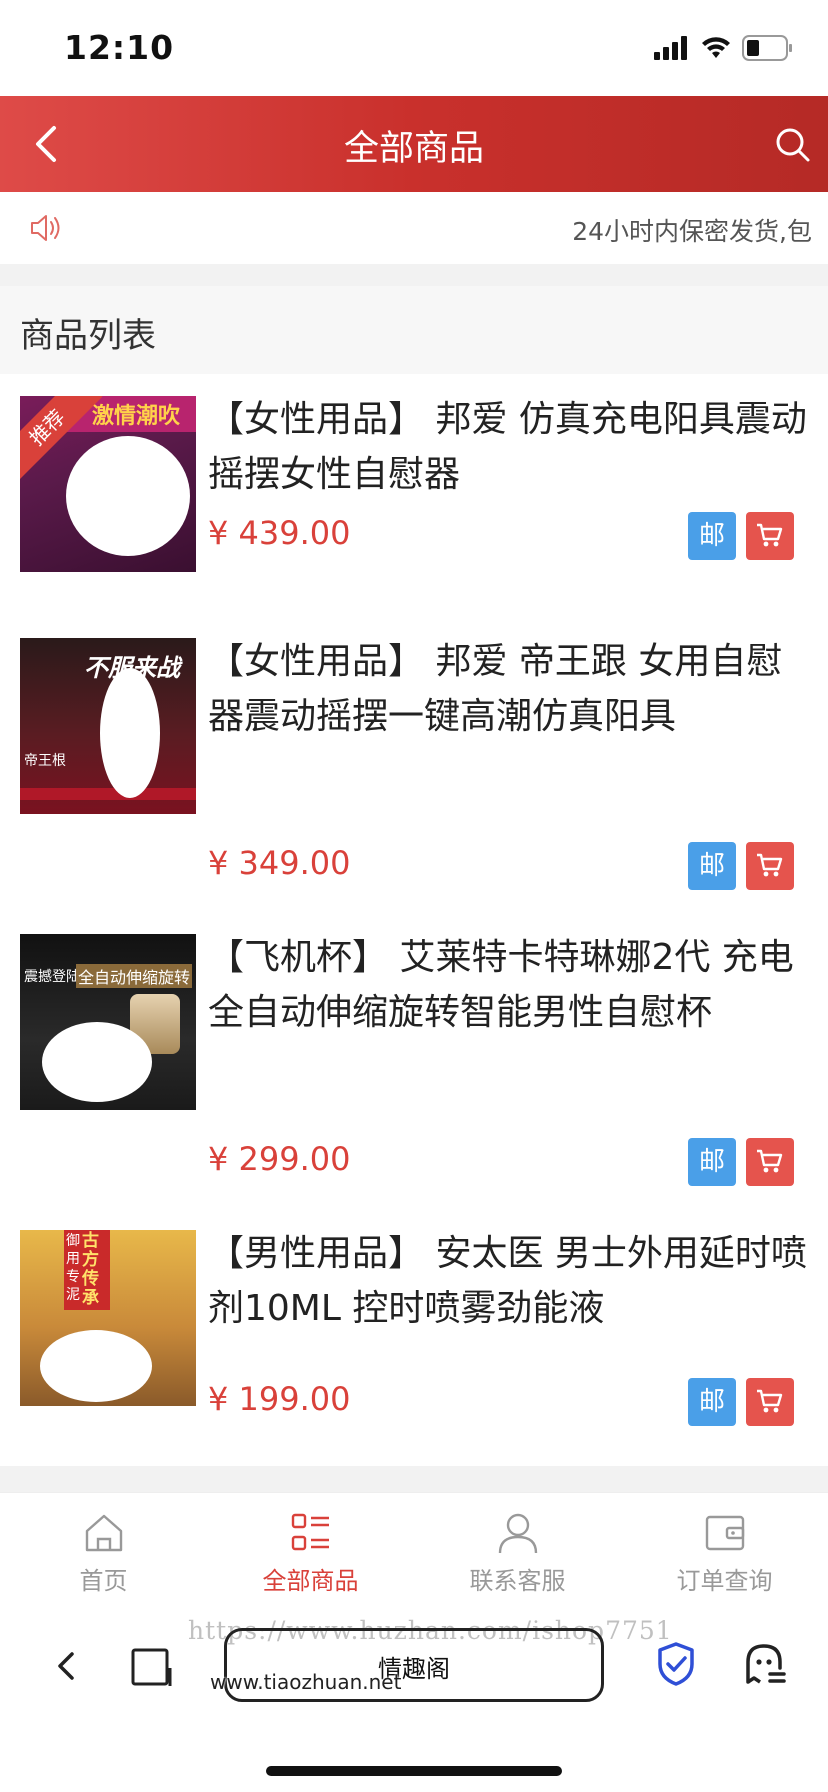 The width and height of the screenshot is (828, 1792). Describe the element at coordinates (508, 689) in the screenshot. I see `product-name: 【女性用品】 邦爱 帝王跟 女用自慰器震动摇摆一键高潮仿真阳具` at that location.